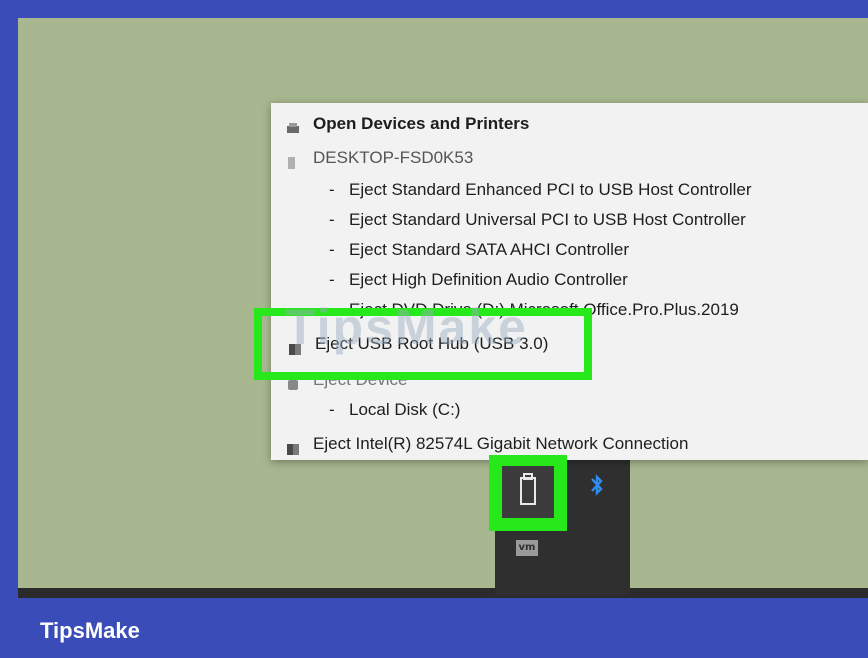 The image size is (868, 658). Describe the element at coordinates (597, 485) in the screenshot. I see `bluetooth-icon` at that location.